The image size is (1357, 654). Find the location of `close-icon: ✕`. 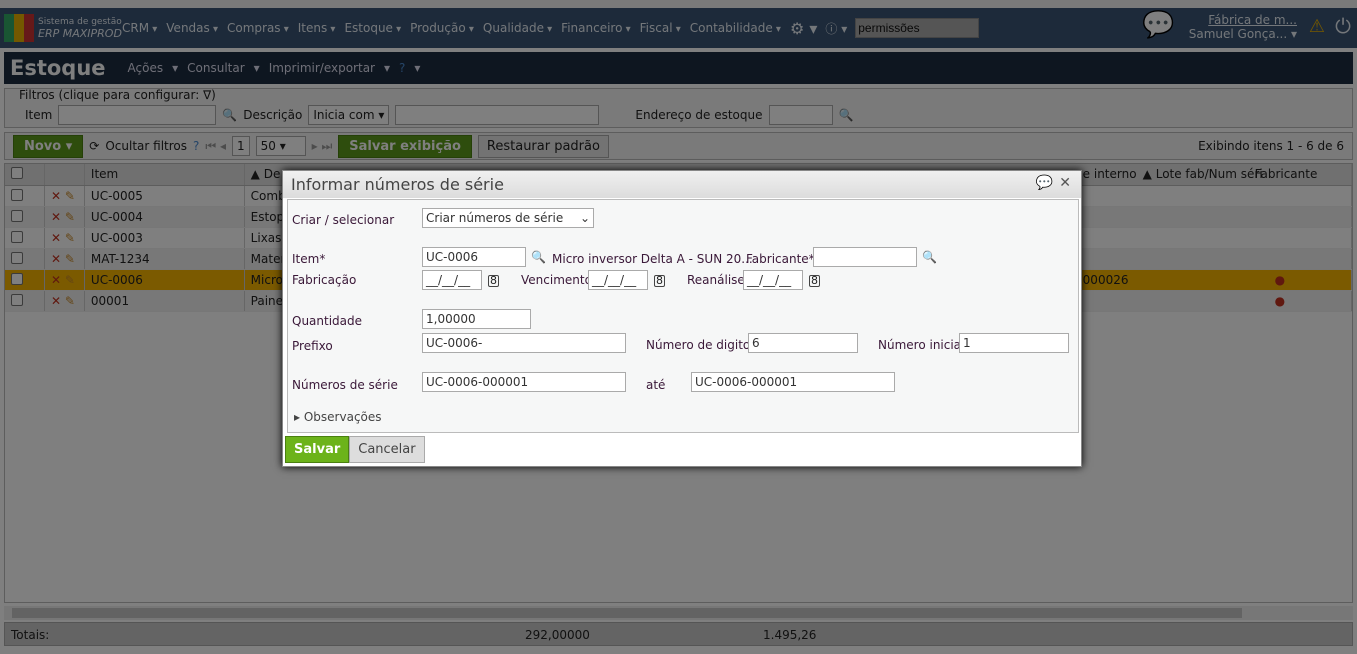

close-icon: ✕ is located at coordinates (1065, 183).